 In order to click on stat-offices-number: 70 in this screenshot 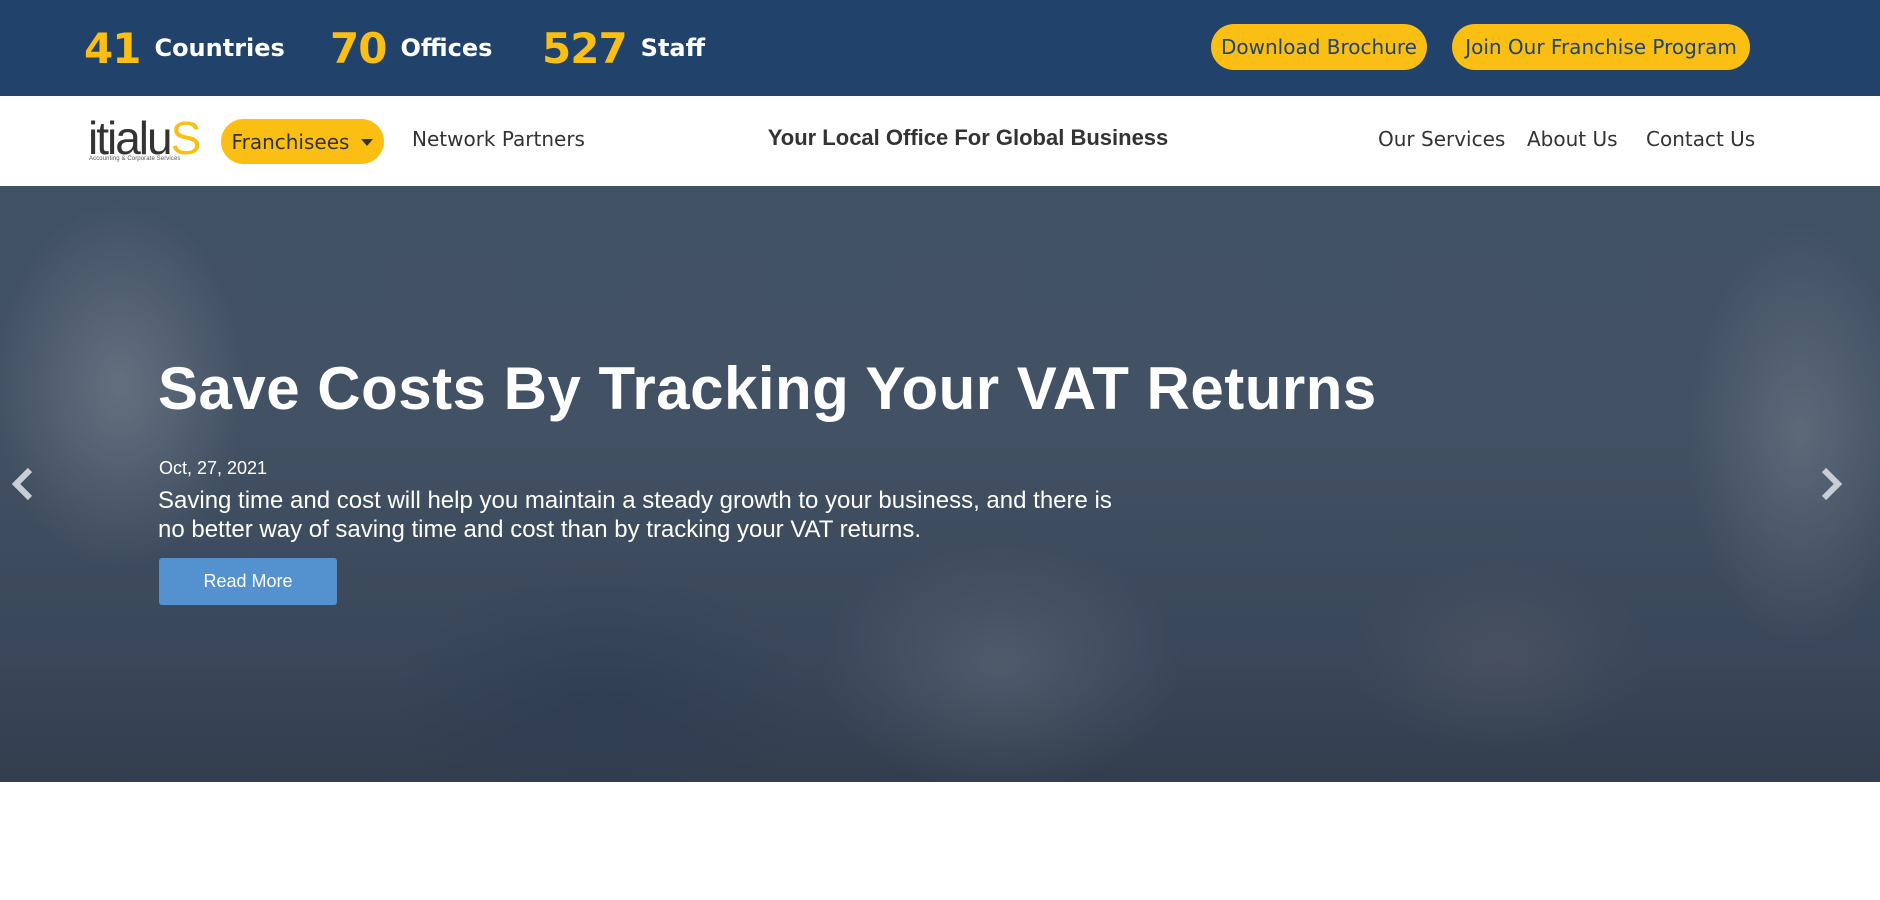, I will do `click(358, 48)`.